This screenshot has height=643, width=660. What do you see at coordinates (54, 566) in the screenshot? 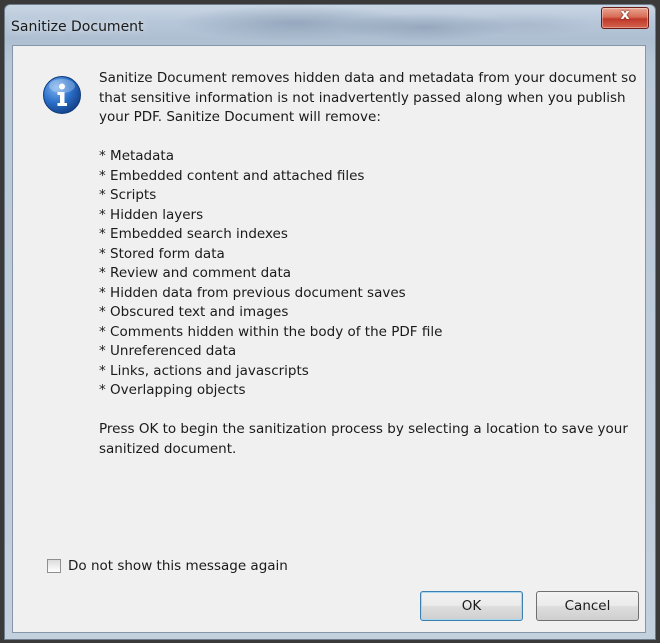
I see `dont-show-again-checkbox` at bounding box center [54, 566].